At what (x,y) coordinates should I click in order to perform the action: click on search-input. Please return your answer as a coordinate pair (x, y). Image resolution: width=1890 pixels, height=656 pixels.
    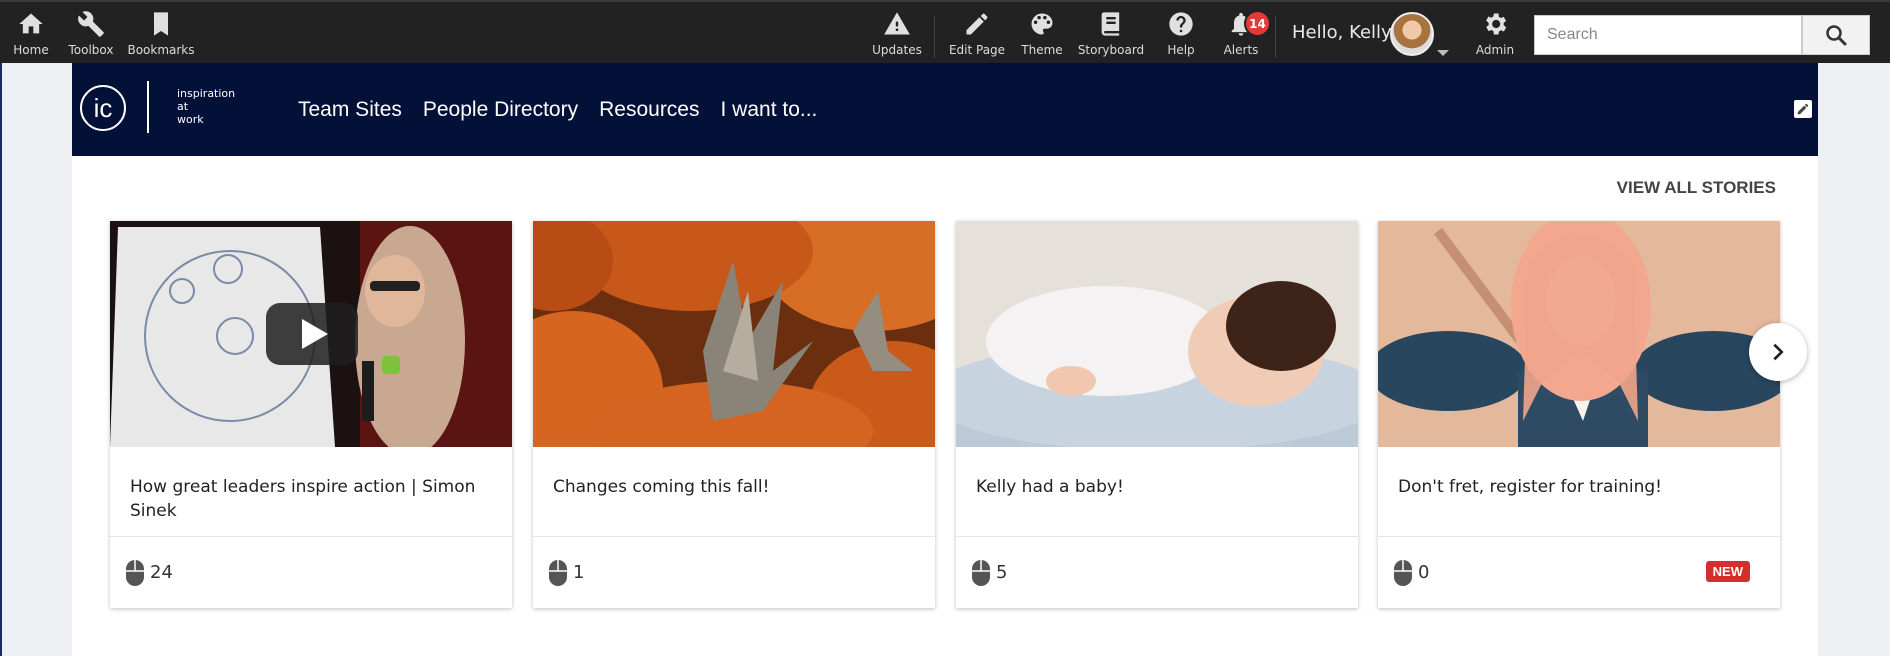
    Looking at the image, I should click on (1668, 35).